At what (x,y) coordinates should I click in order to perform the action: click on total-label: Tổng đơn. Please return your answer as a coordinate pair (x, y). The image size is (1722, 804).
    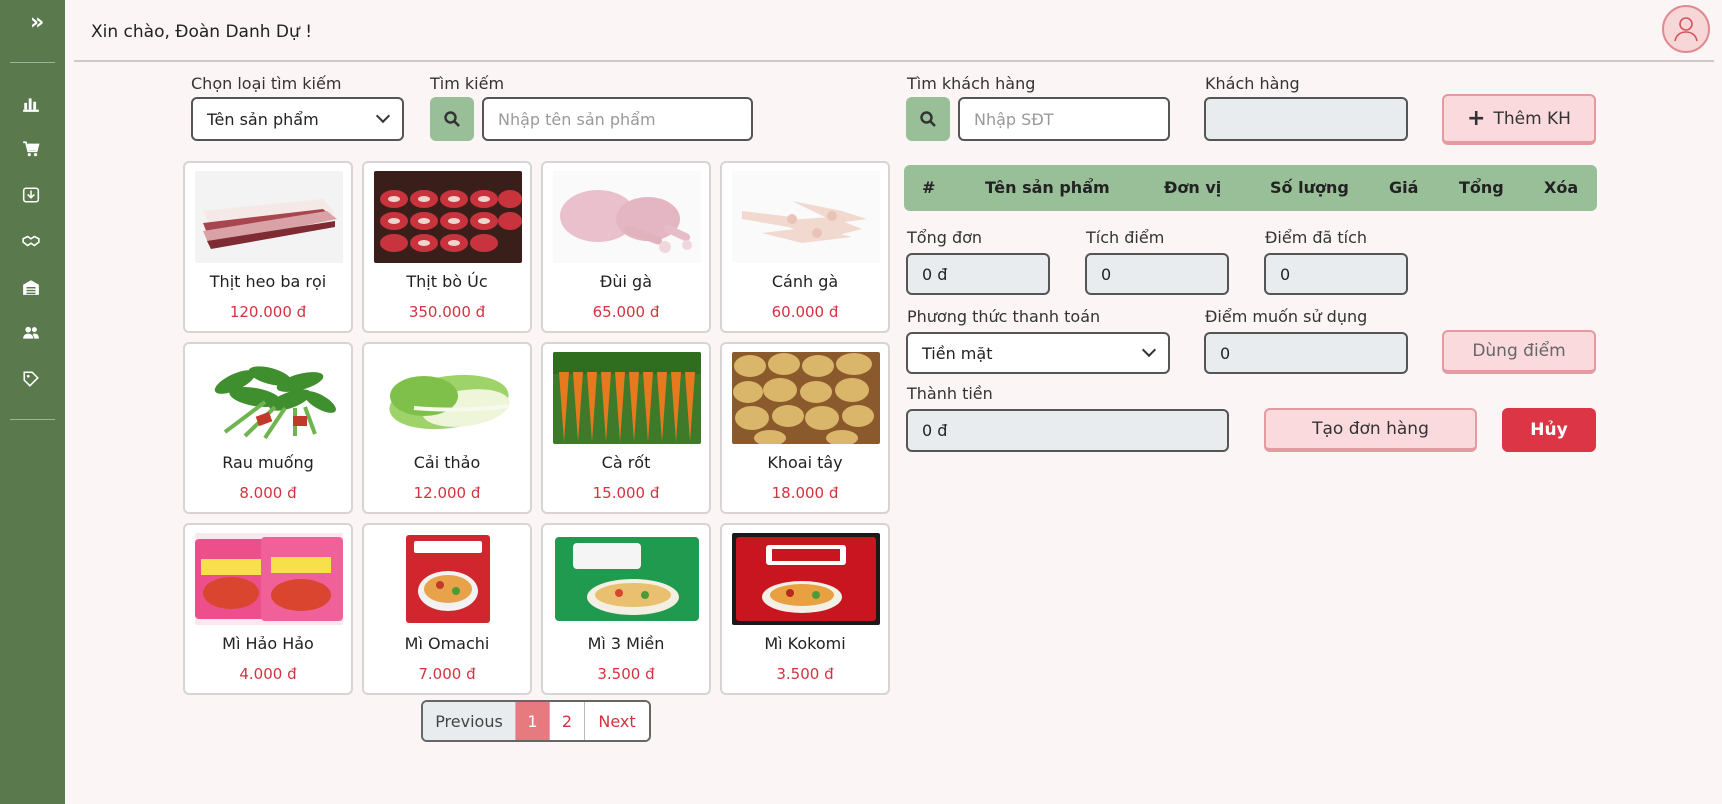
    Looking at the image, I should click on (945, 237).